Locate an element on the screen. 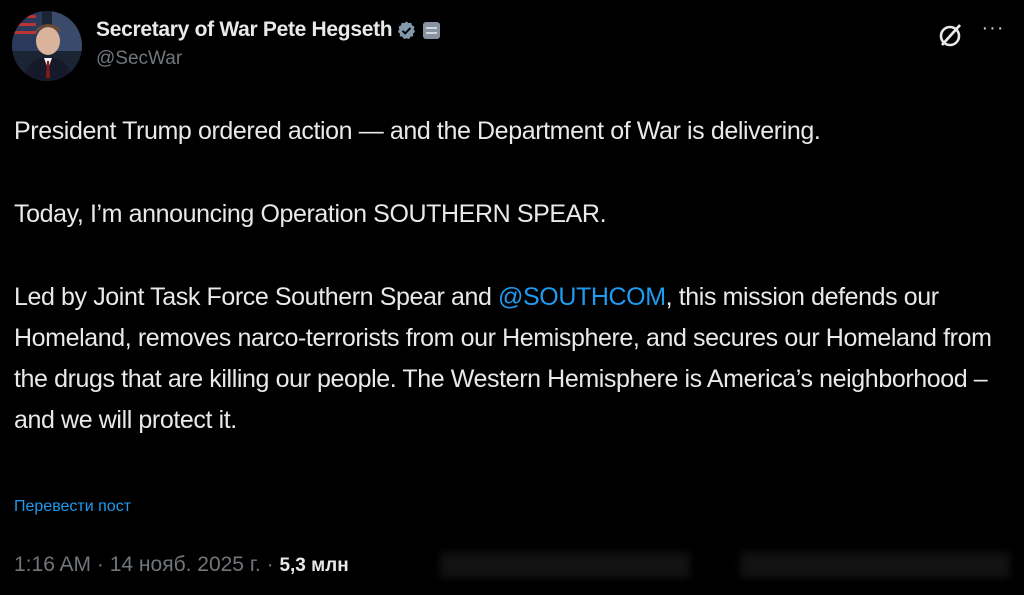 The height and width of the screenshot is (595, 1024). avatar is located at coordinates (47, 46).